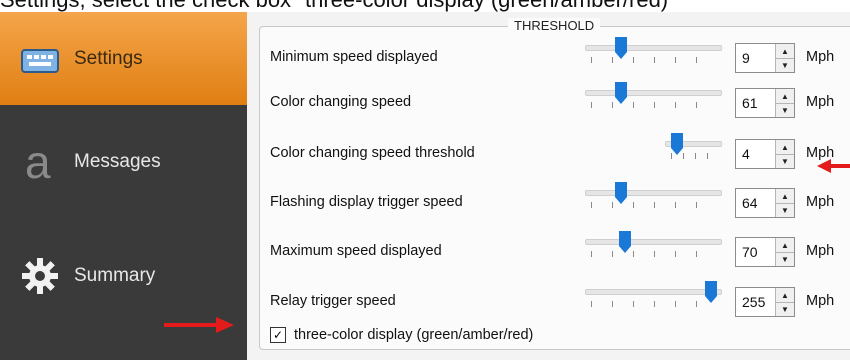  I want to click on row-label: Relay trigger speed, so click(333, 301).